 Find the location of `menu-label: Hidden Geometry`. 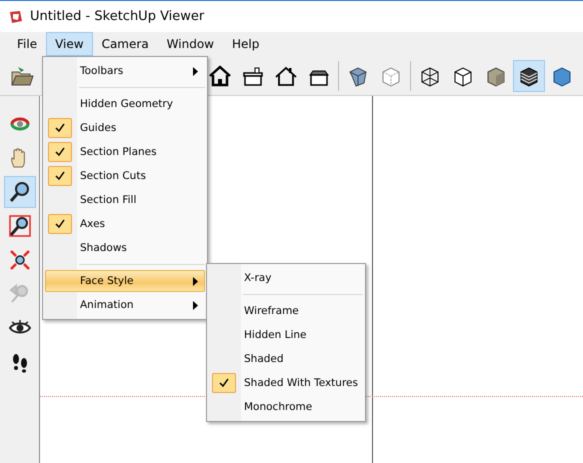

menu-label: Hidden Geometry is located at coordinates (127, 104).